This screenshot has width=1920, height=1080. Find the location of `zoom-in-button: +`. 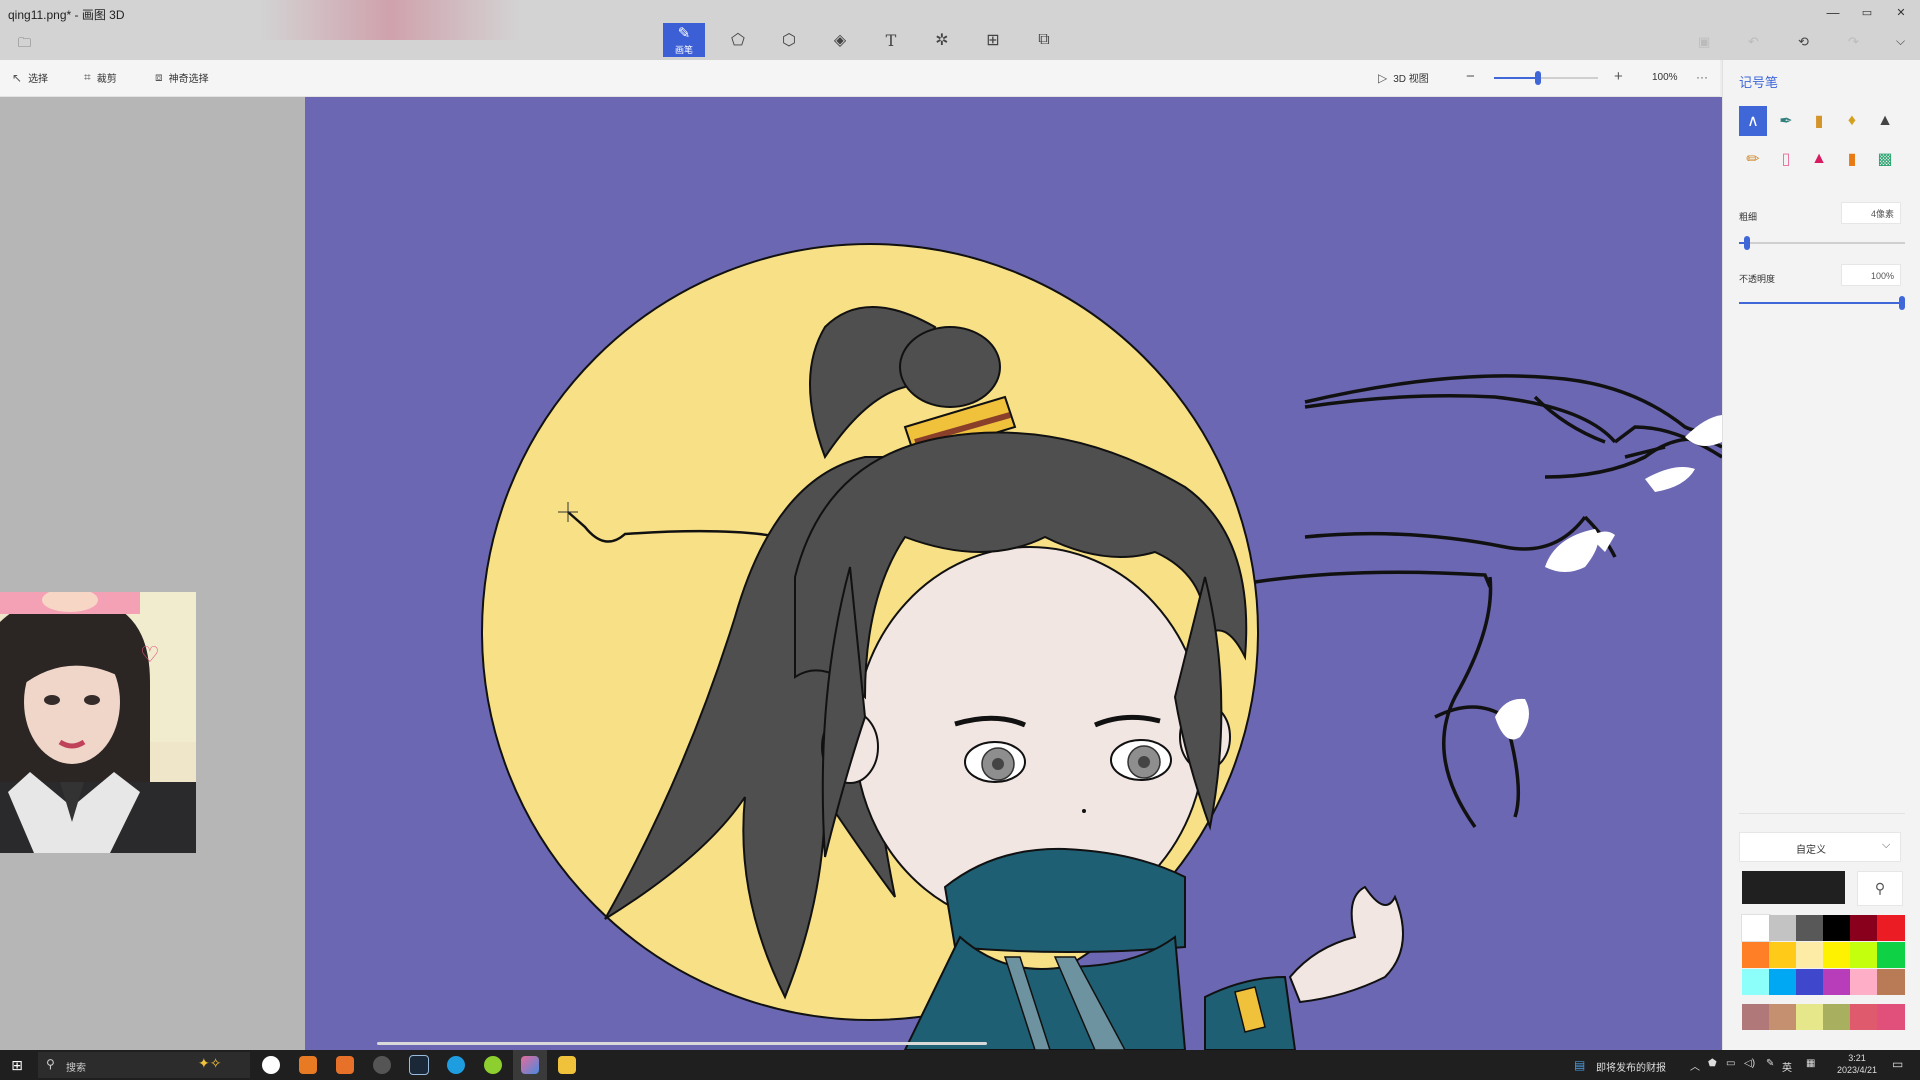

zoom-in-button: + is located at coordinates (1618, 76).